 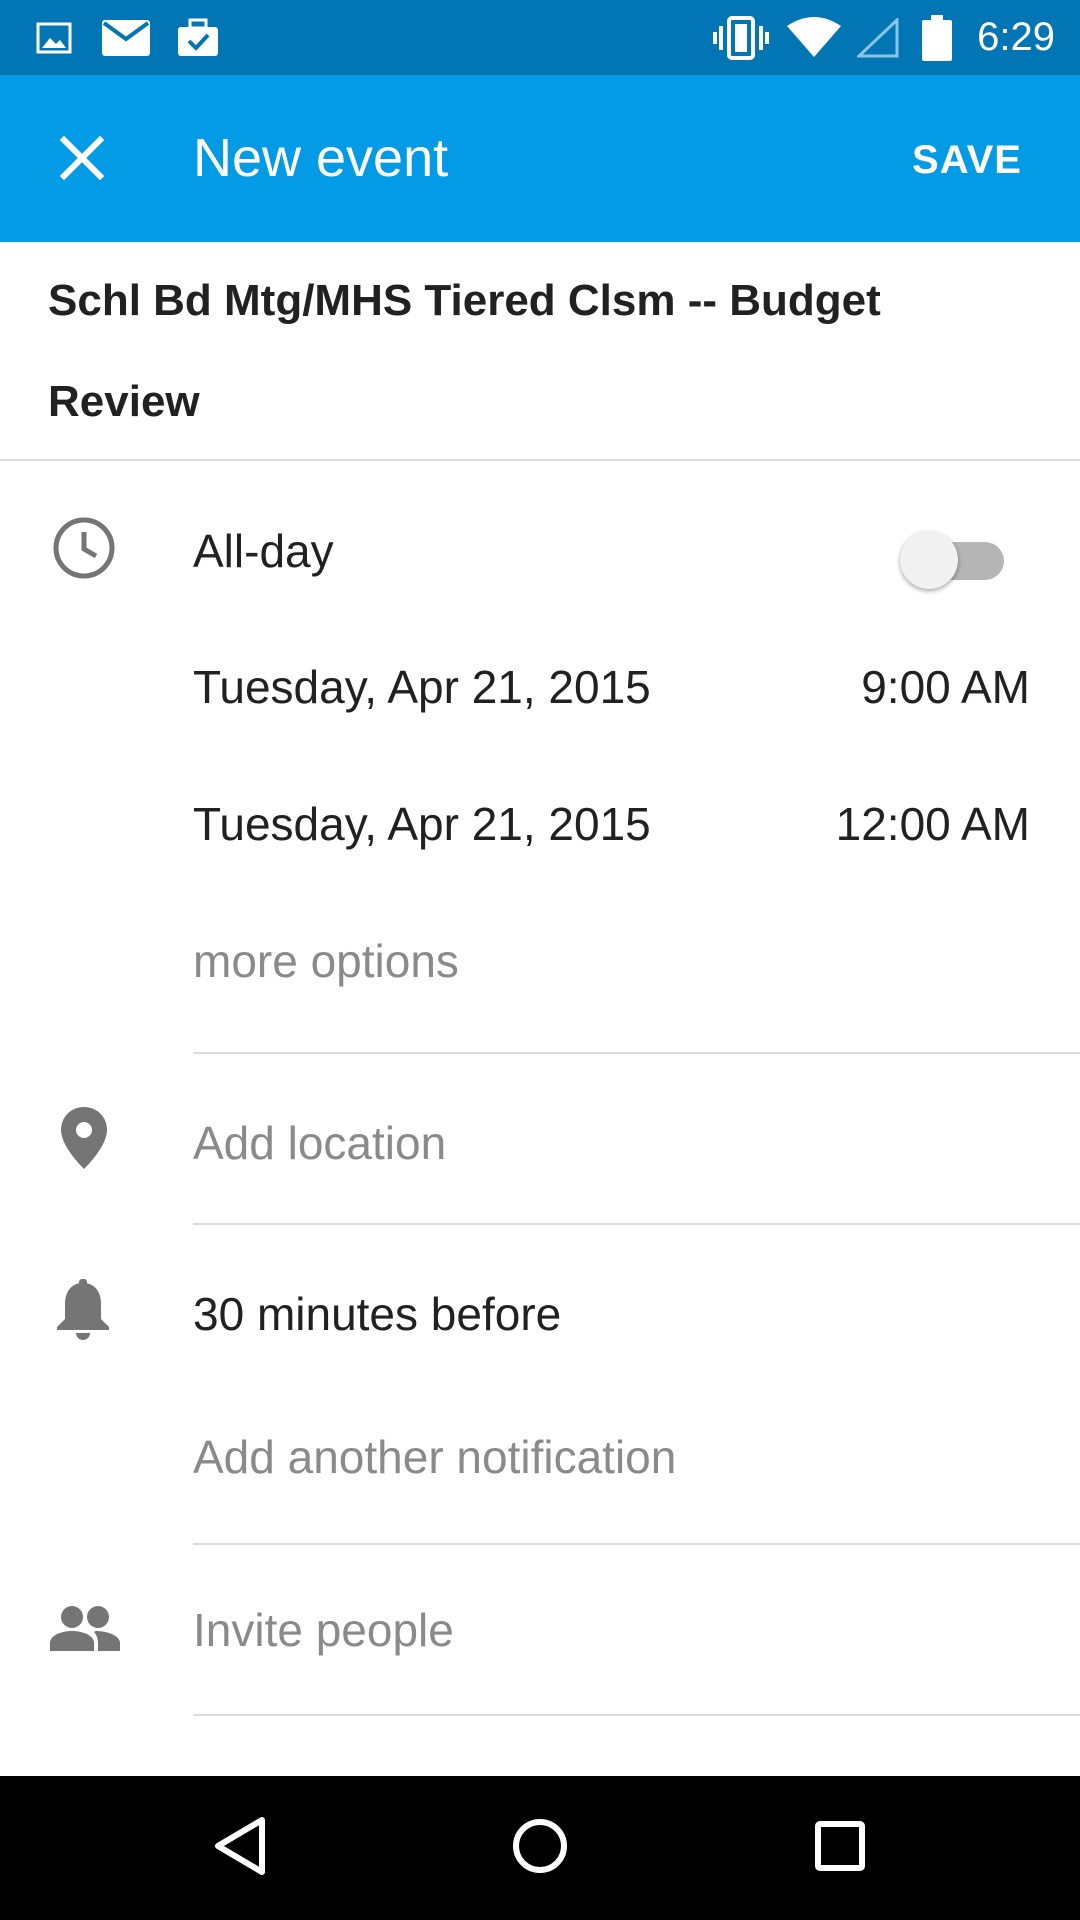 I want to click on status-bar: 6:29, so click(x=540, y=37).